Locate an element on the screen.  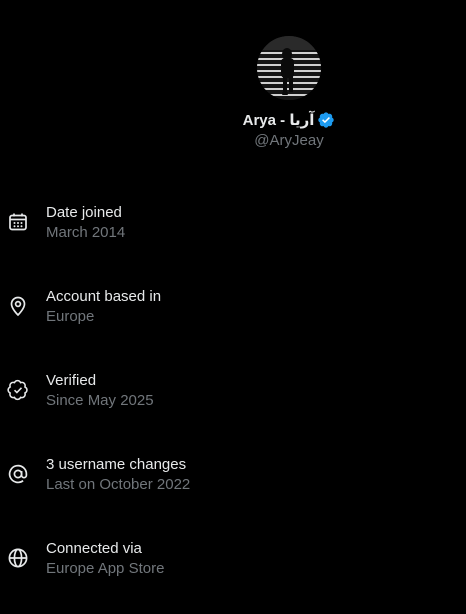
verified-badge-icon is located at coordinates (326, 120).